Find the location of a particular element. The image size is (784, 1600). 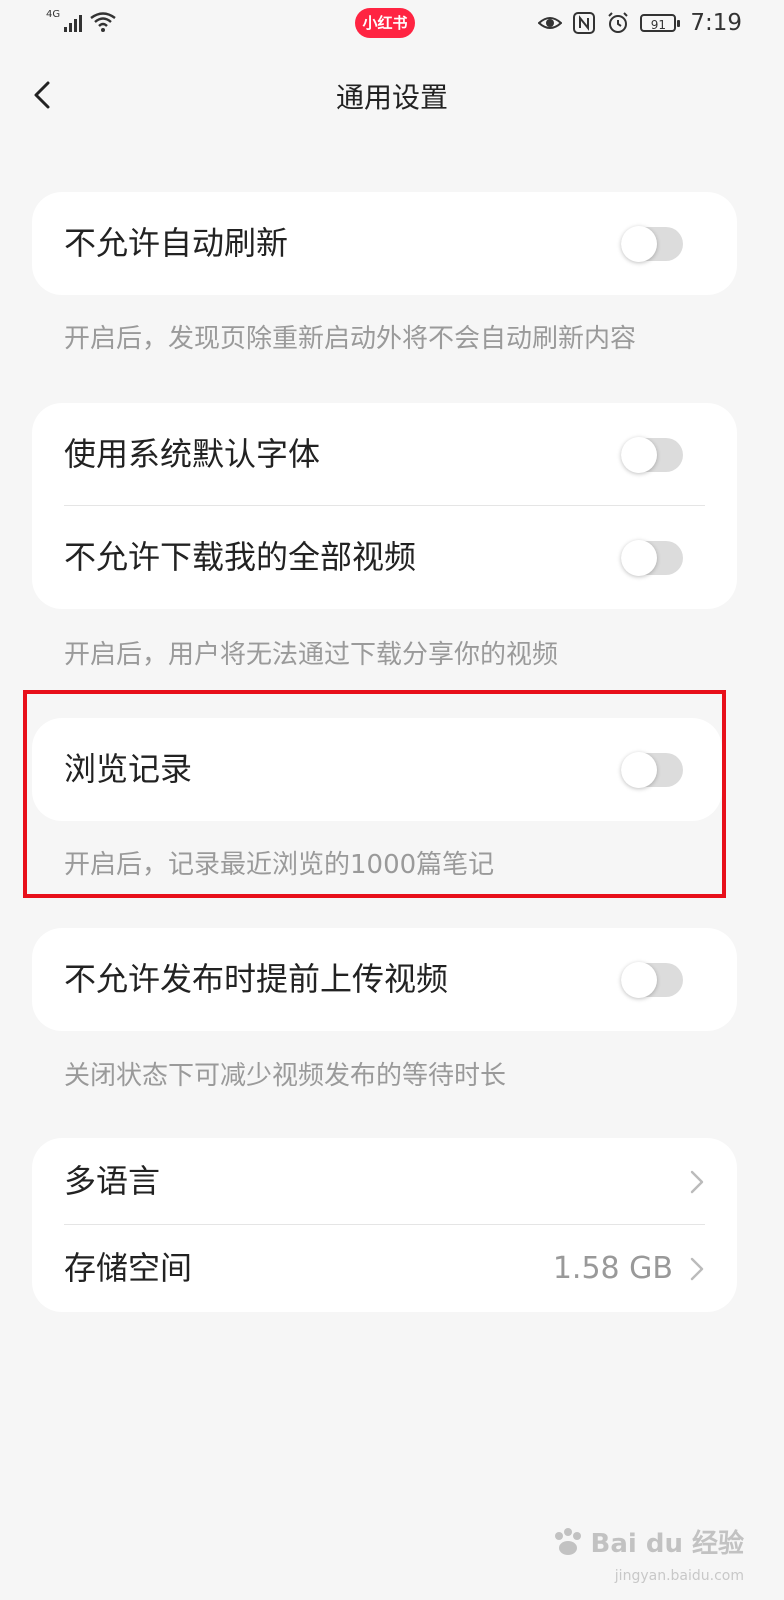

eye-icon is located at coordinates (550, 23).